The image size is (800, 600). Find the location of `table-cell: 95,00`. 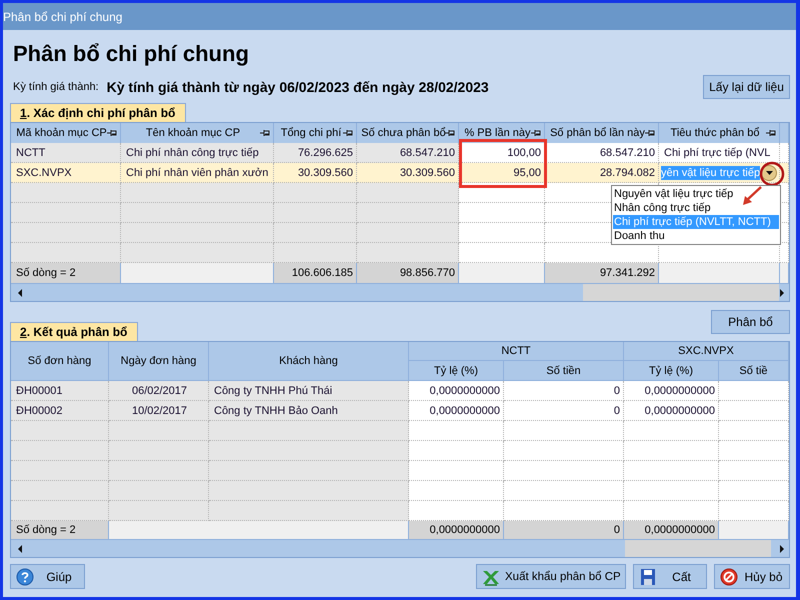

table-cell: 95,00 is located at coordinates (502, 173).